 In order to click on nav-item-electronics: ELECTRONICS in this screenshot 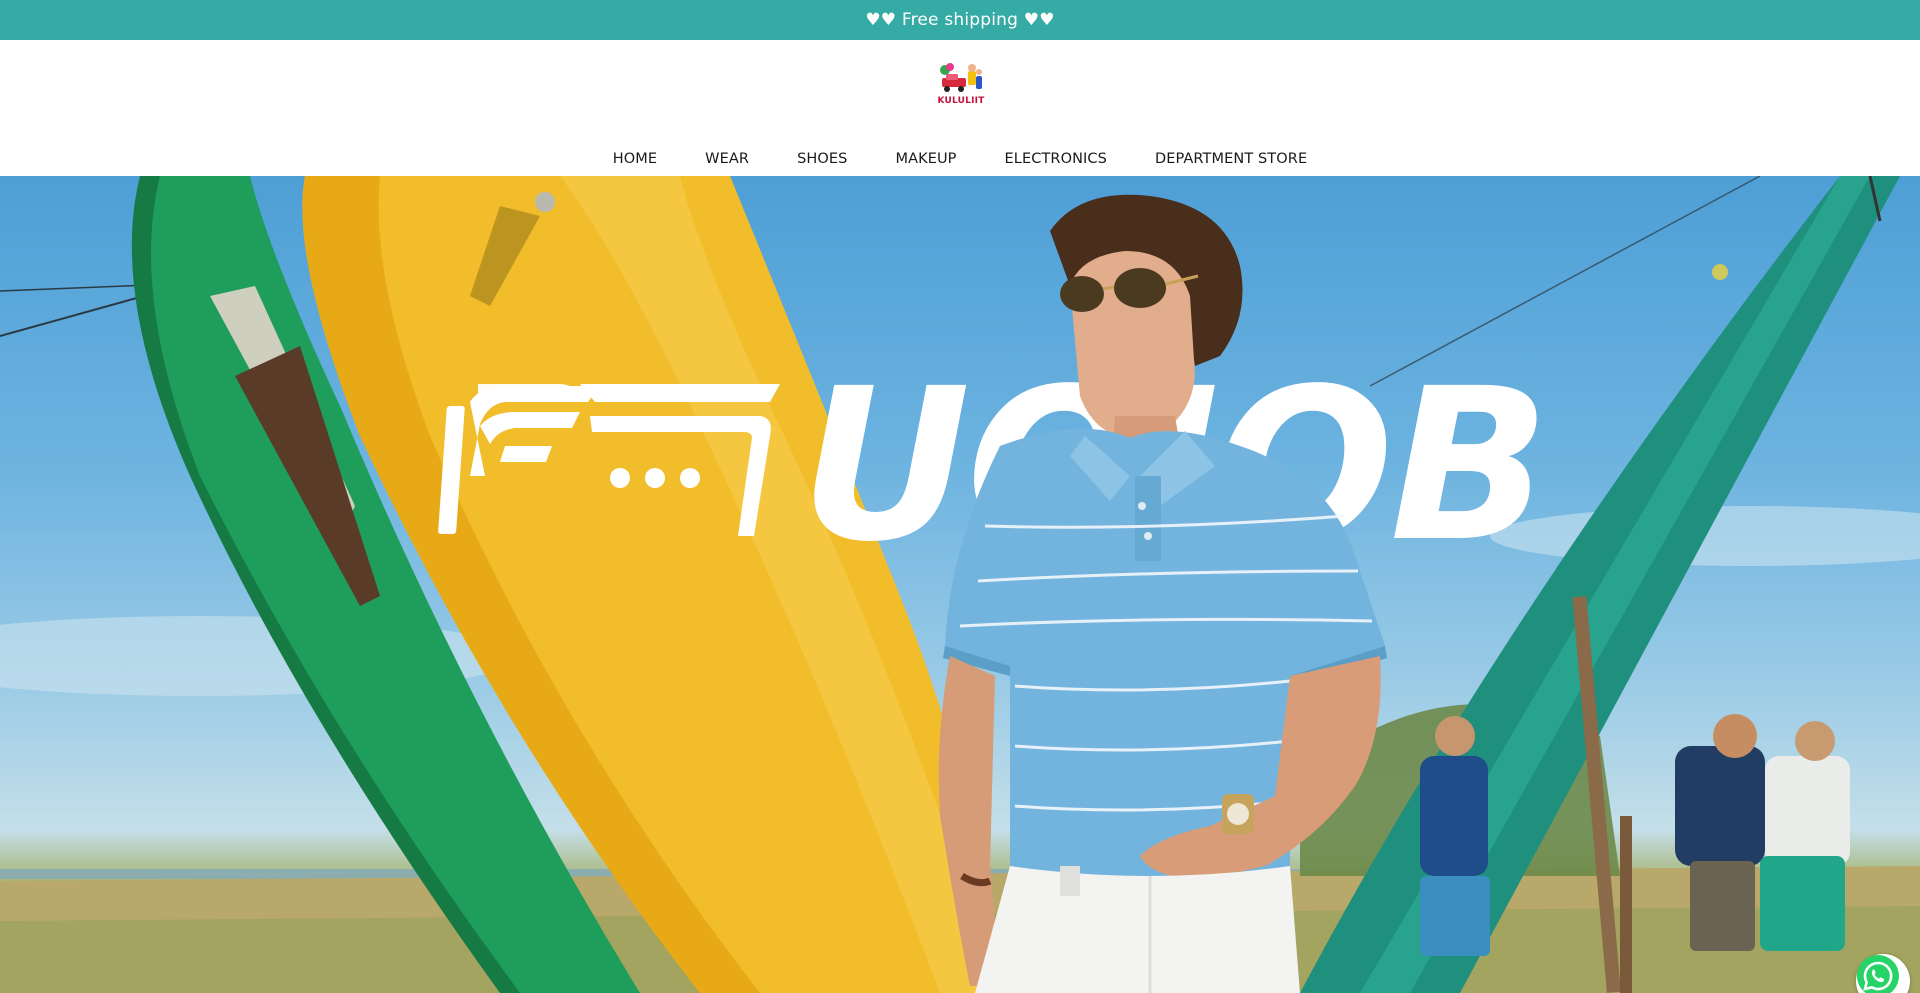, I will do `click(1056, 159)`.